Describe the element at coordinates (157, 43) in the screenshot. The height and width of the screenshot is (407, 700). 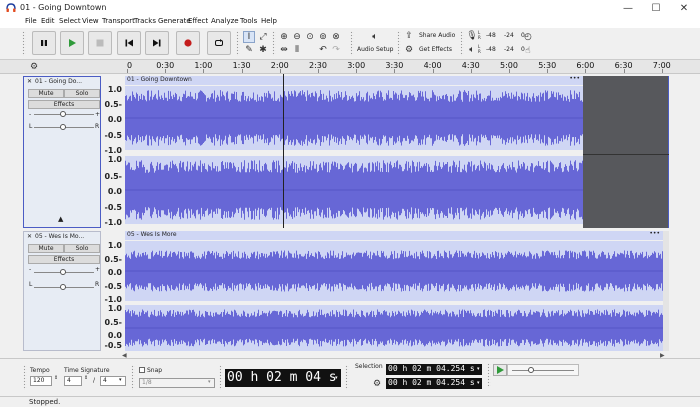
I see `skip-to-end-button` at that location.